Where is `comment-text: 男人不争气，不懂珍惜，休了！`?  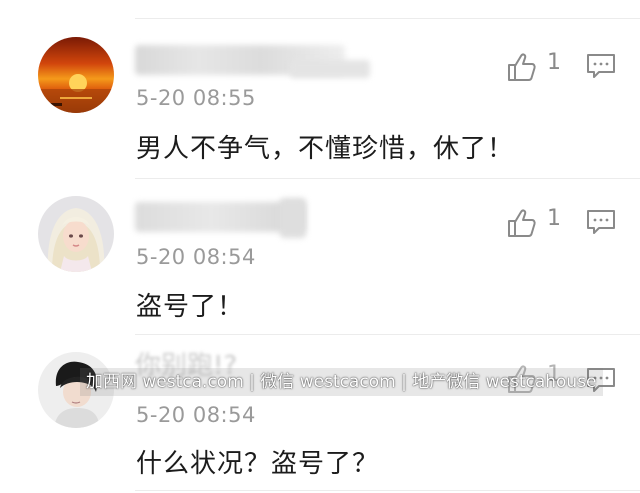
comment-text: 男人不争气，不懂珍惜，休了！ is located at coordinates (325, 149).